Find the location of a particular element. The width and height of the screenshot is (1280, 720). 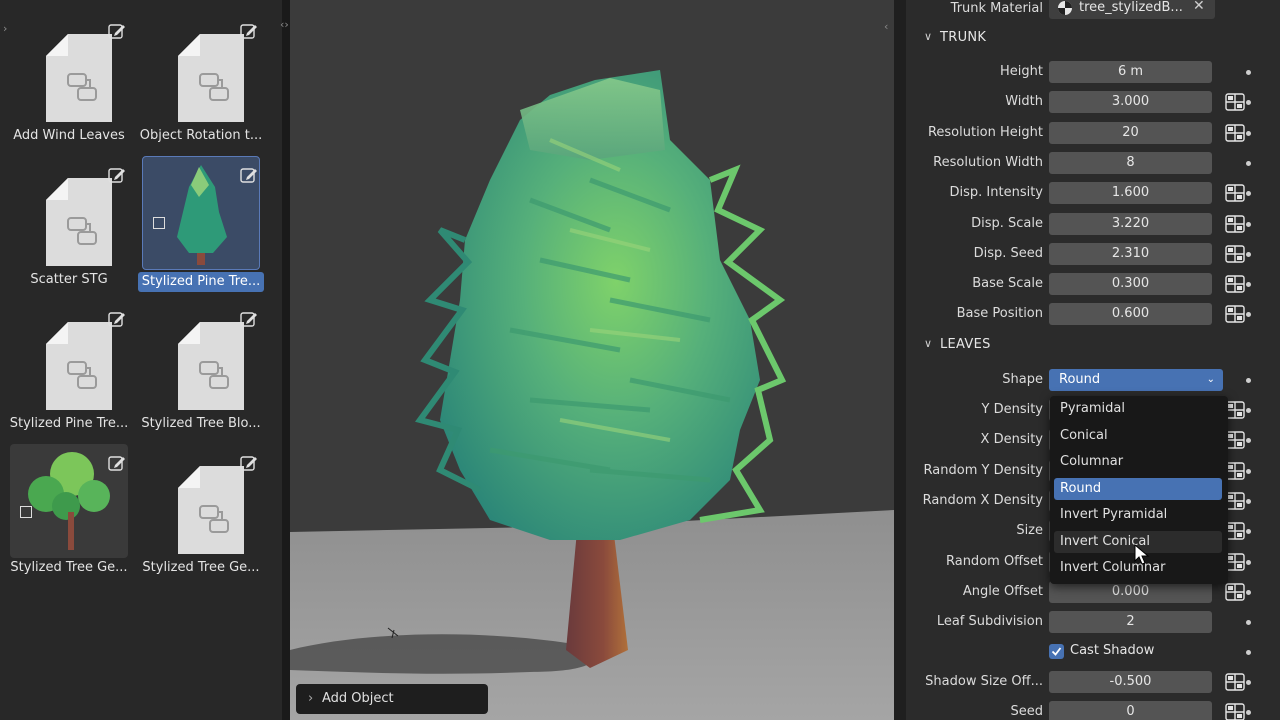

trunk-field-label: Base Position is located at coordinates (999, 314).